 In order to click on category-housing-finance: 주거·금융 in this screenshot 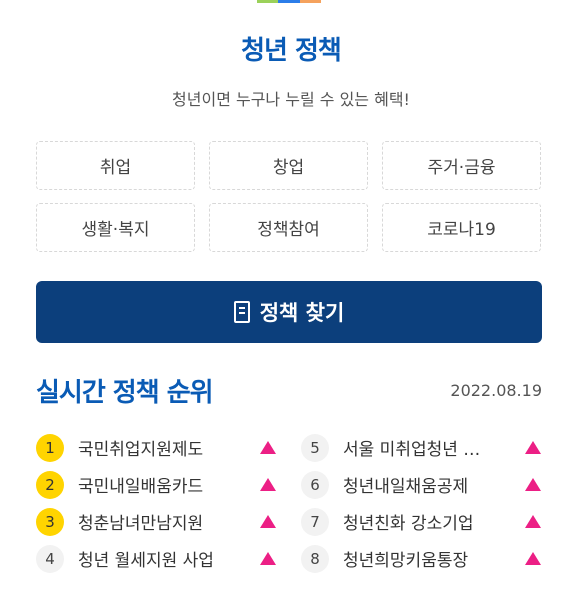, I will do `click(461, 165)`.